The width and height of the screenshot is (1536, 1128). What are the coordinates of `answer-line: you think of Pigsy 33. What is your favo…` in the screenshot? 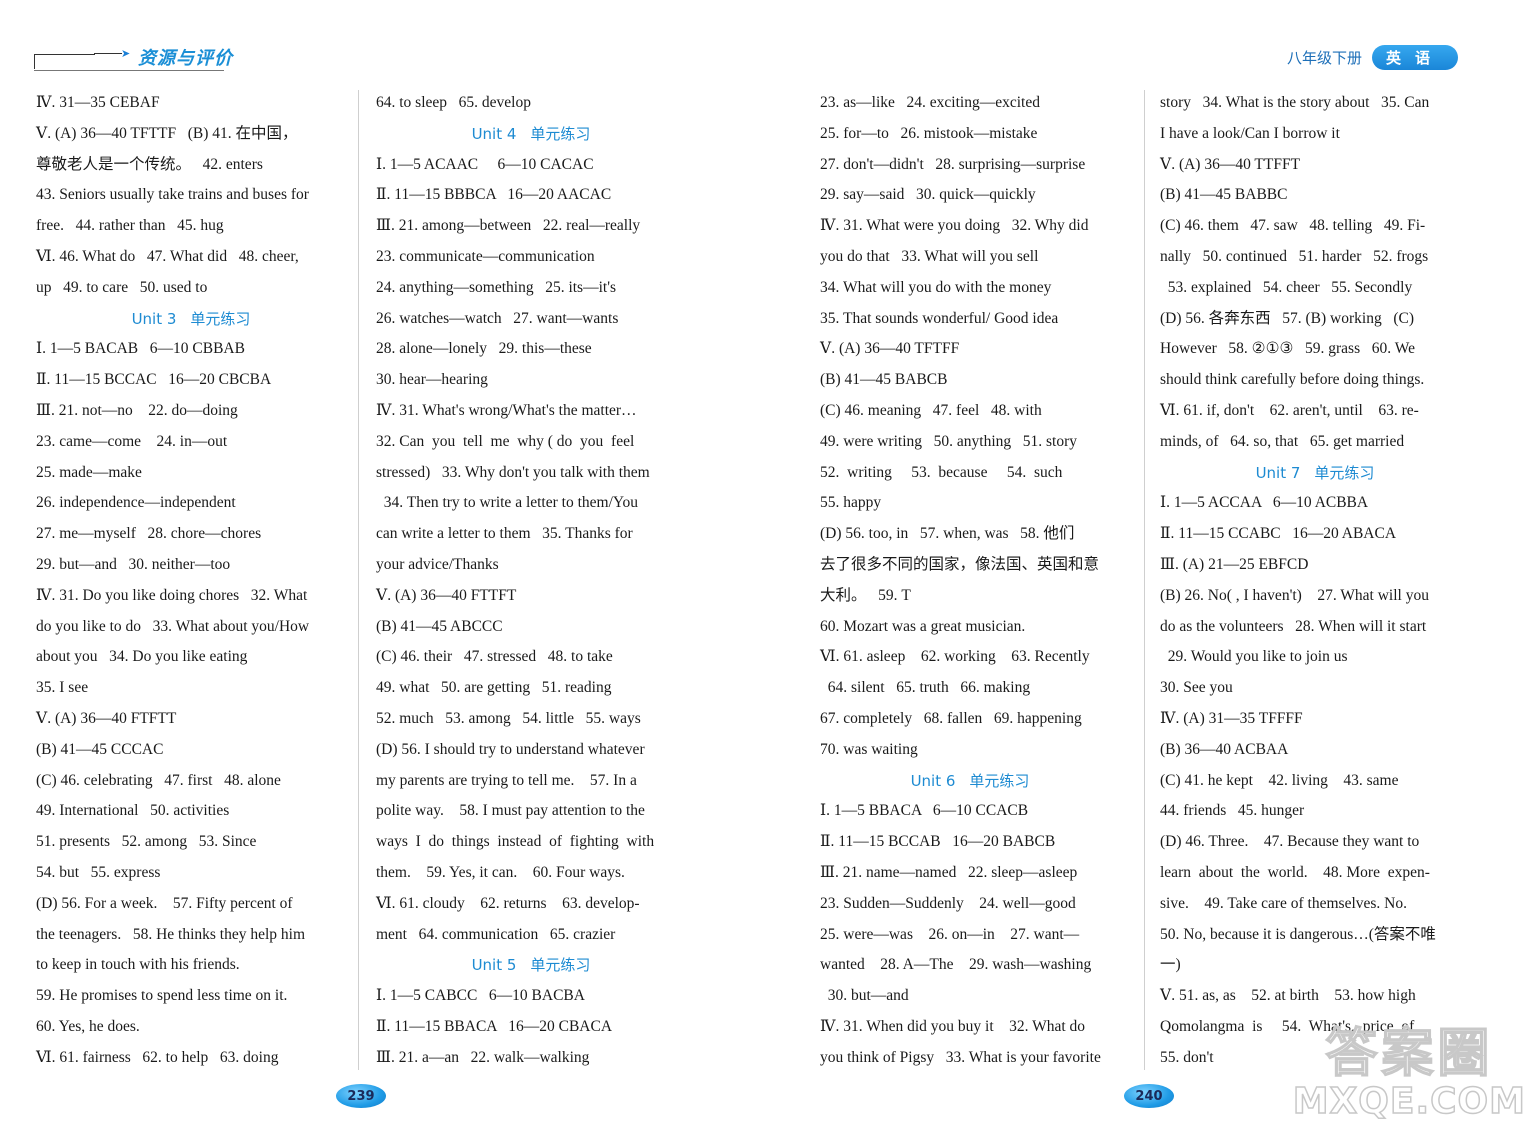 It's located at (960, 1057).